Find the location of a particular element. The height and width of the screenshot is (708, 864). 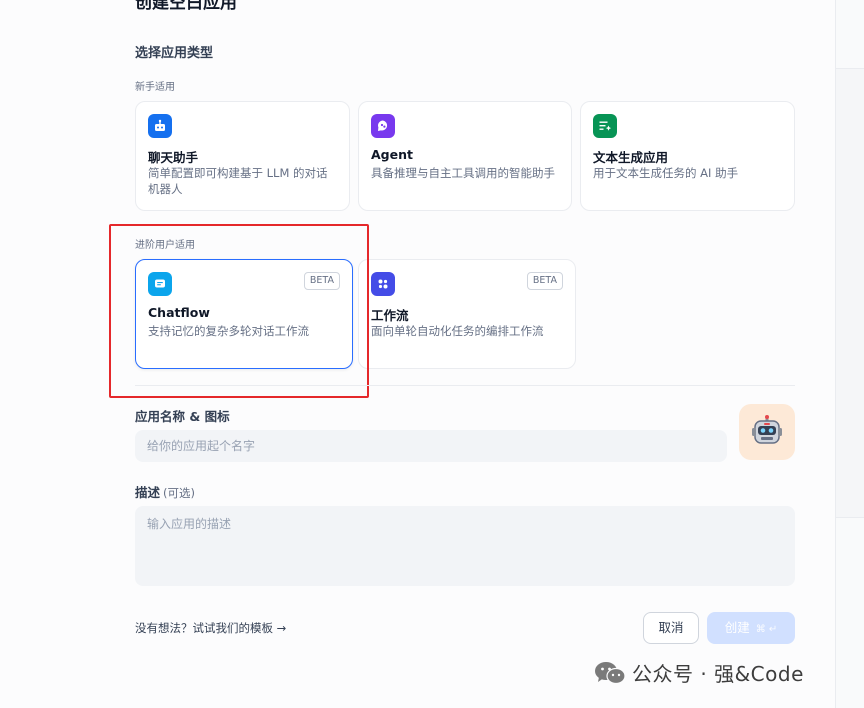

create-button: 创建 ⌘ ↵ is located at coordinates (751, 628).